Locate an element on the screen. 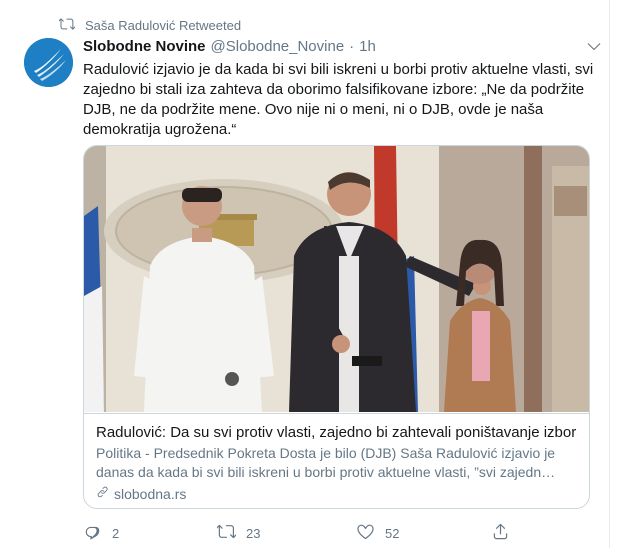  tweet-actions: 2 23 52 is located at coordinates (343, 533).